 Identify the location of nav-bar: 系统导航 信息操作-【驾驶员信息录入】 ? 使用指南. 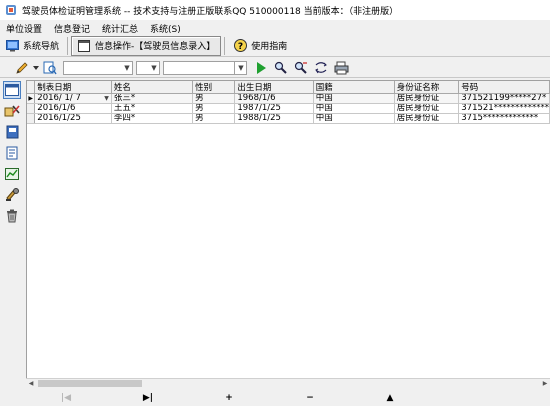
(275, 46).